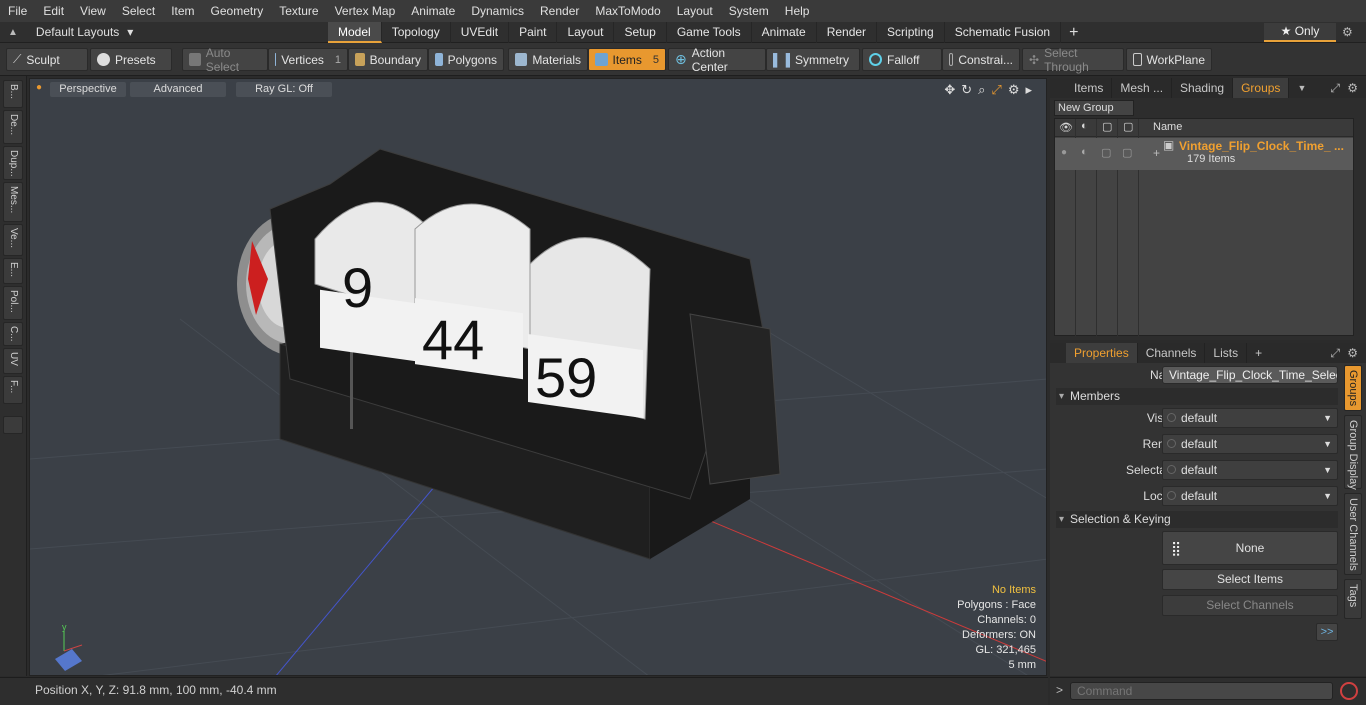 The height and width of the screenshot is (705, 1366). Describe the element at coordinates (1084, 126) in the screenshot. I see `render-col-icon: ◐` at that location.